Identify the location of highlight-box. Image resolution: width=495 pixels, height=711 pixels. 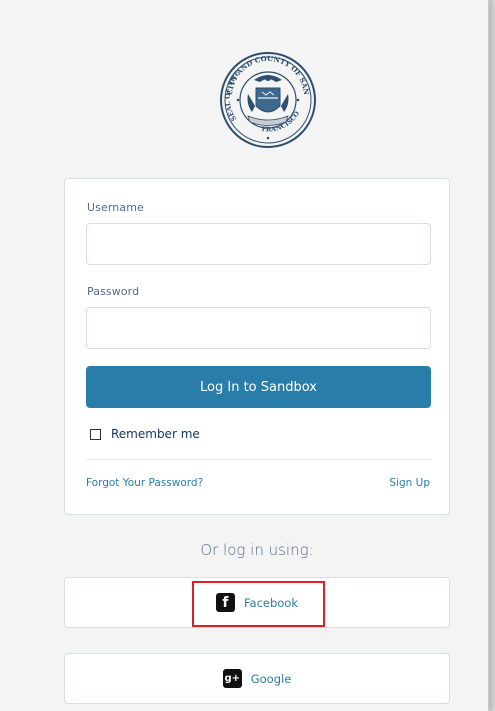
(258, 604).